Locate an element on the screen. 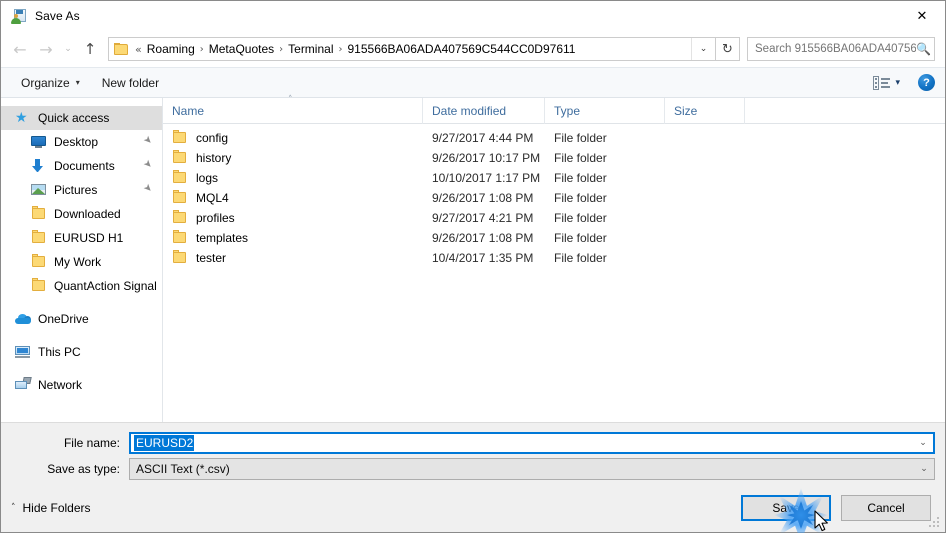 Image resolution: width=946 pixels, height=533 pixels. file-name-input: EURUSD2 ⌄ is located at coordinates (532, 443).